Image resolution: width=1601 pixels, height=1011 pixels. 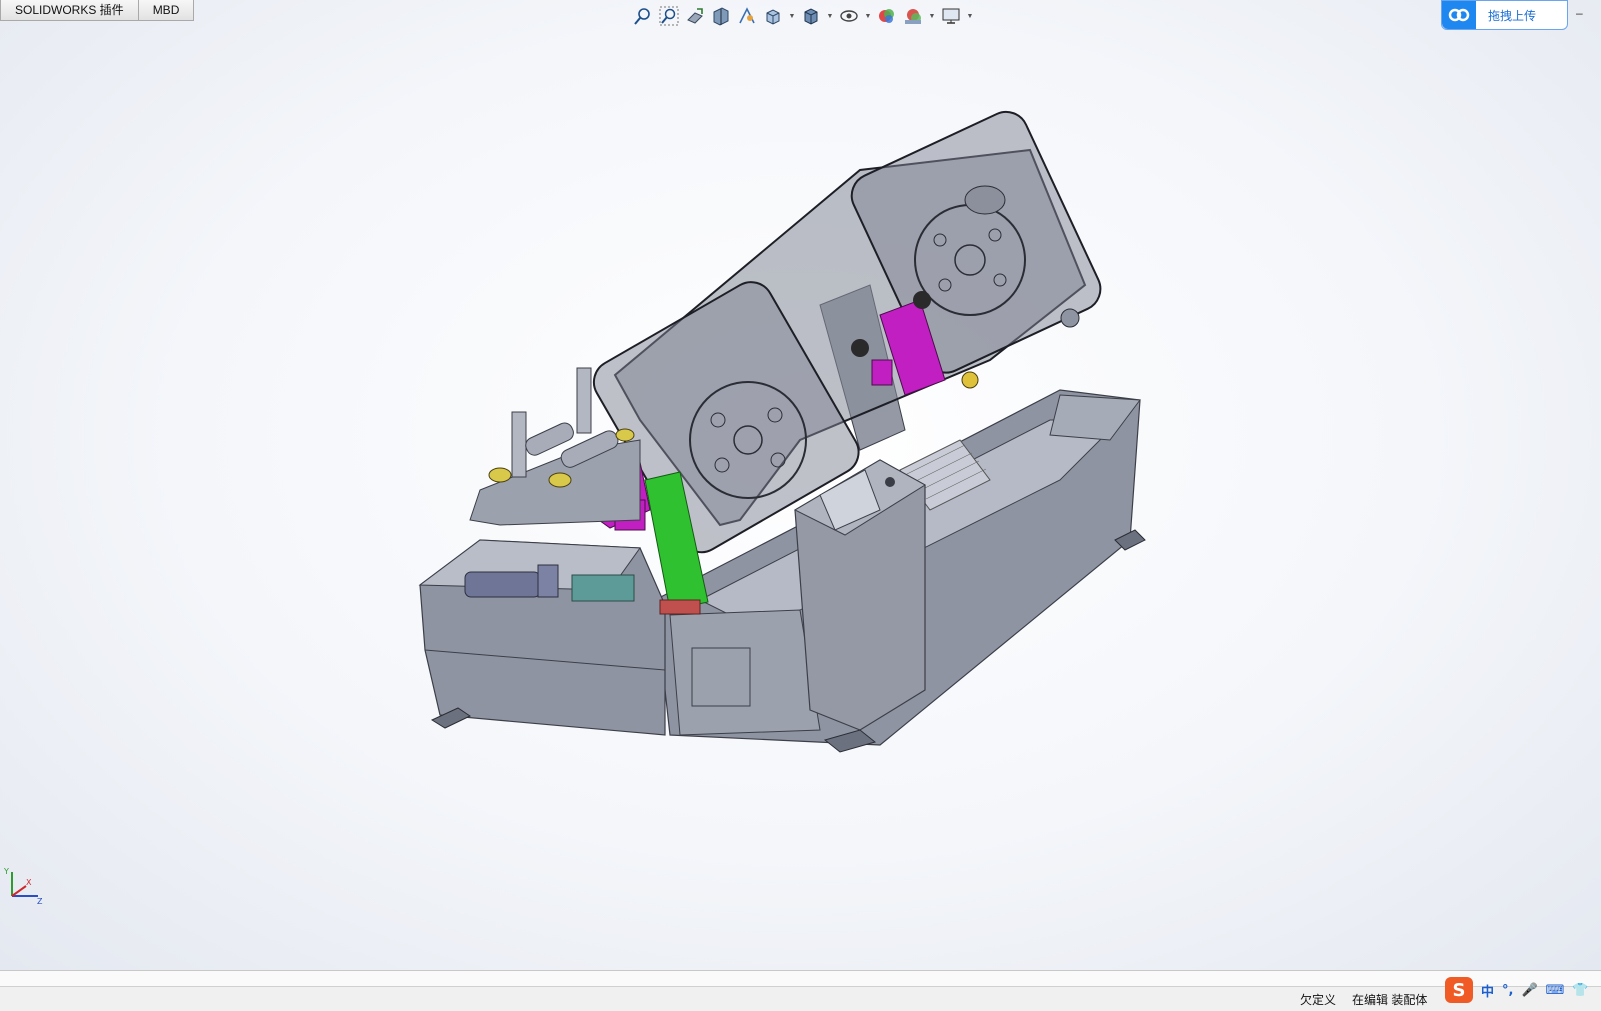 What do you see at coordinates (40, 901) in the screenshot?
I see `triad-z-label: Z` at bounding box center [40, 901].